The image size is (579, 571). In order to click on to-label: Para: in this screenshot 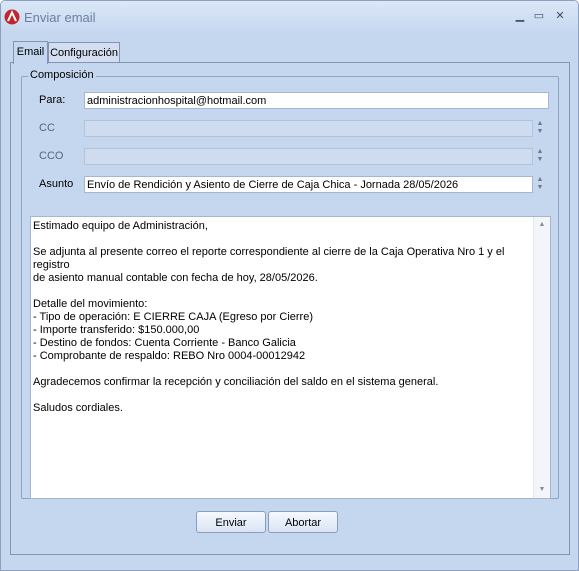, I will do `click(52, 100)`.